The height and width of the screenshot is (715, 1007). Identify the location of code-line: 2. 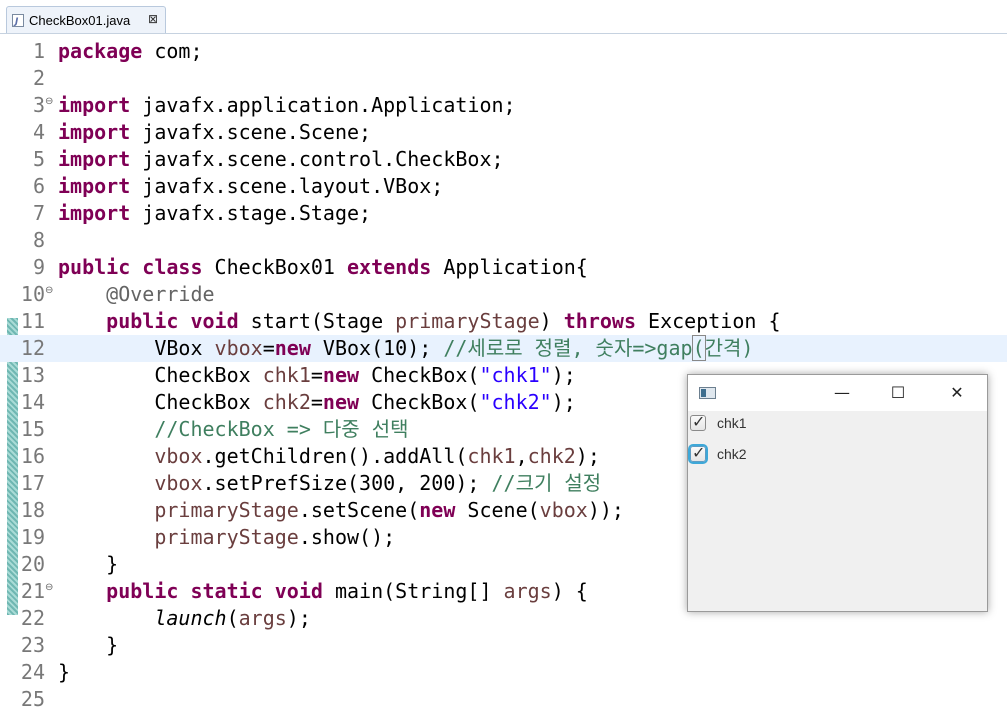
(503, 78).